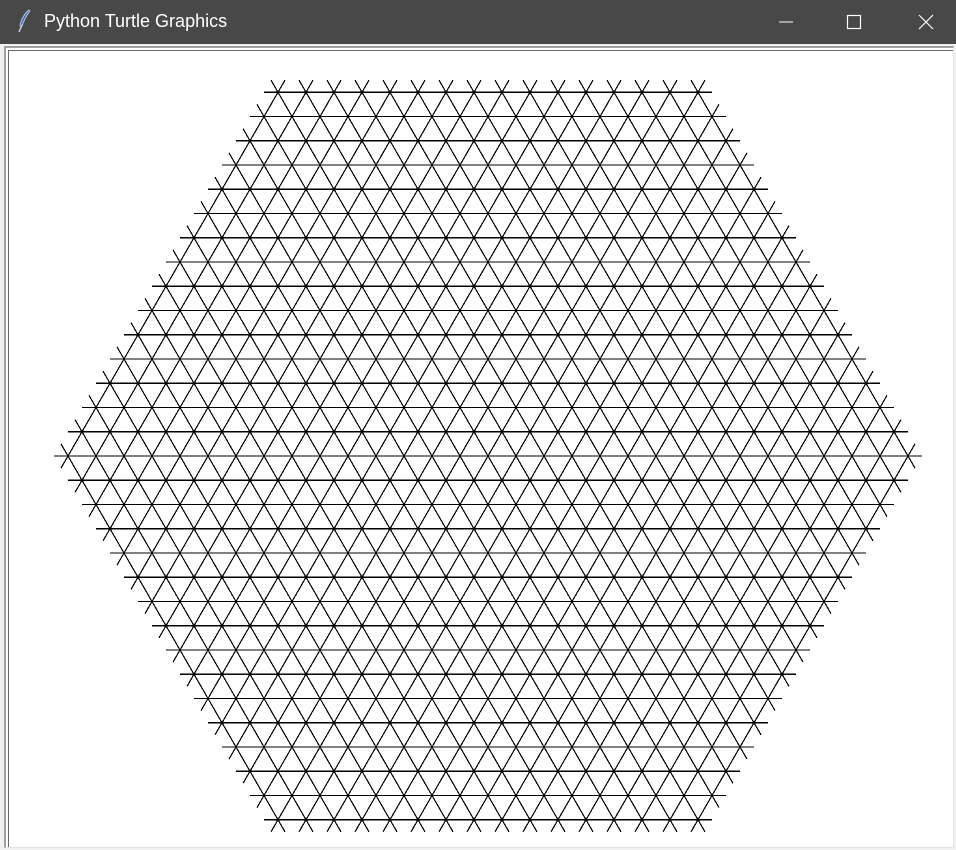  I want to click on maximize-icon, so click(854, 22).